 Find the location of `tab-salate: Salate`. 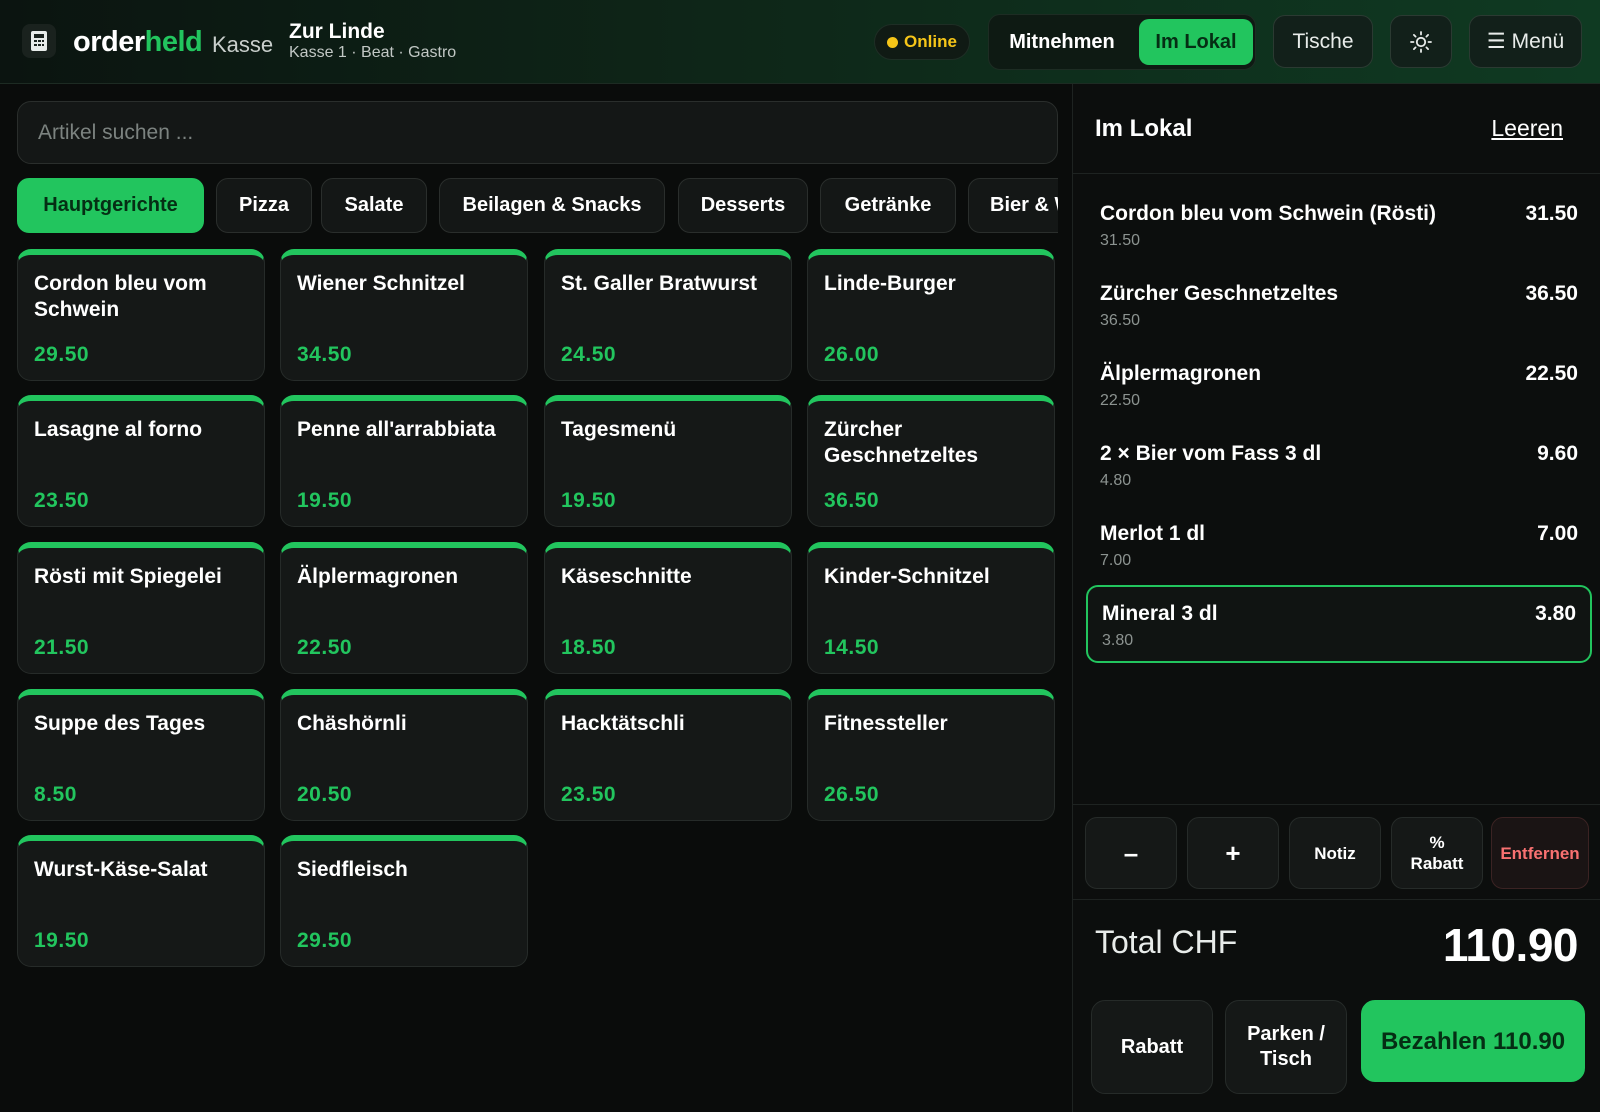

tab-salate: Salate is located at coordinates (374, 205).